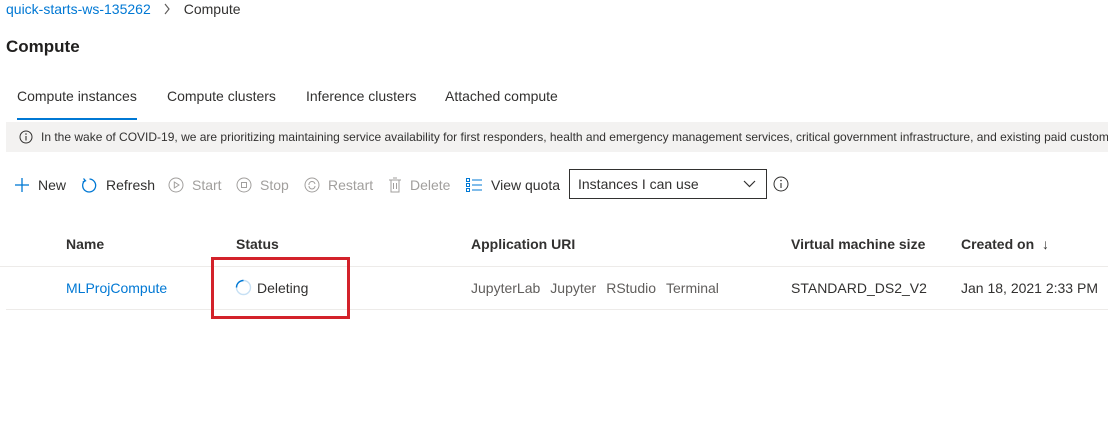 This screenshot has width=1108, height=443. I want to click on sort-descending-icon: ↓, so click(1046, 244).